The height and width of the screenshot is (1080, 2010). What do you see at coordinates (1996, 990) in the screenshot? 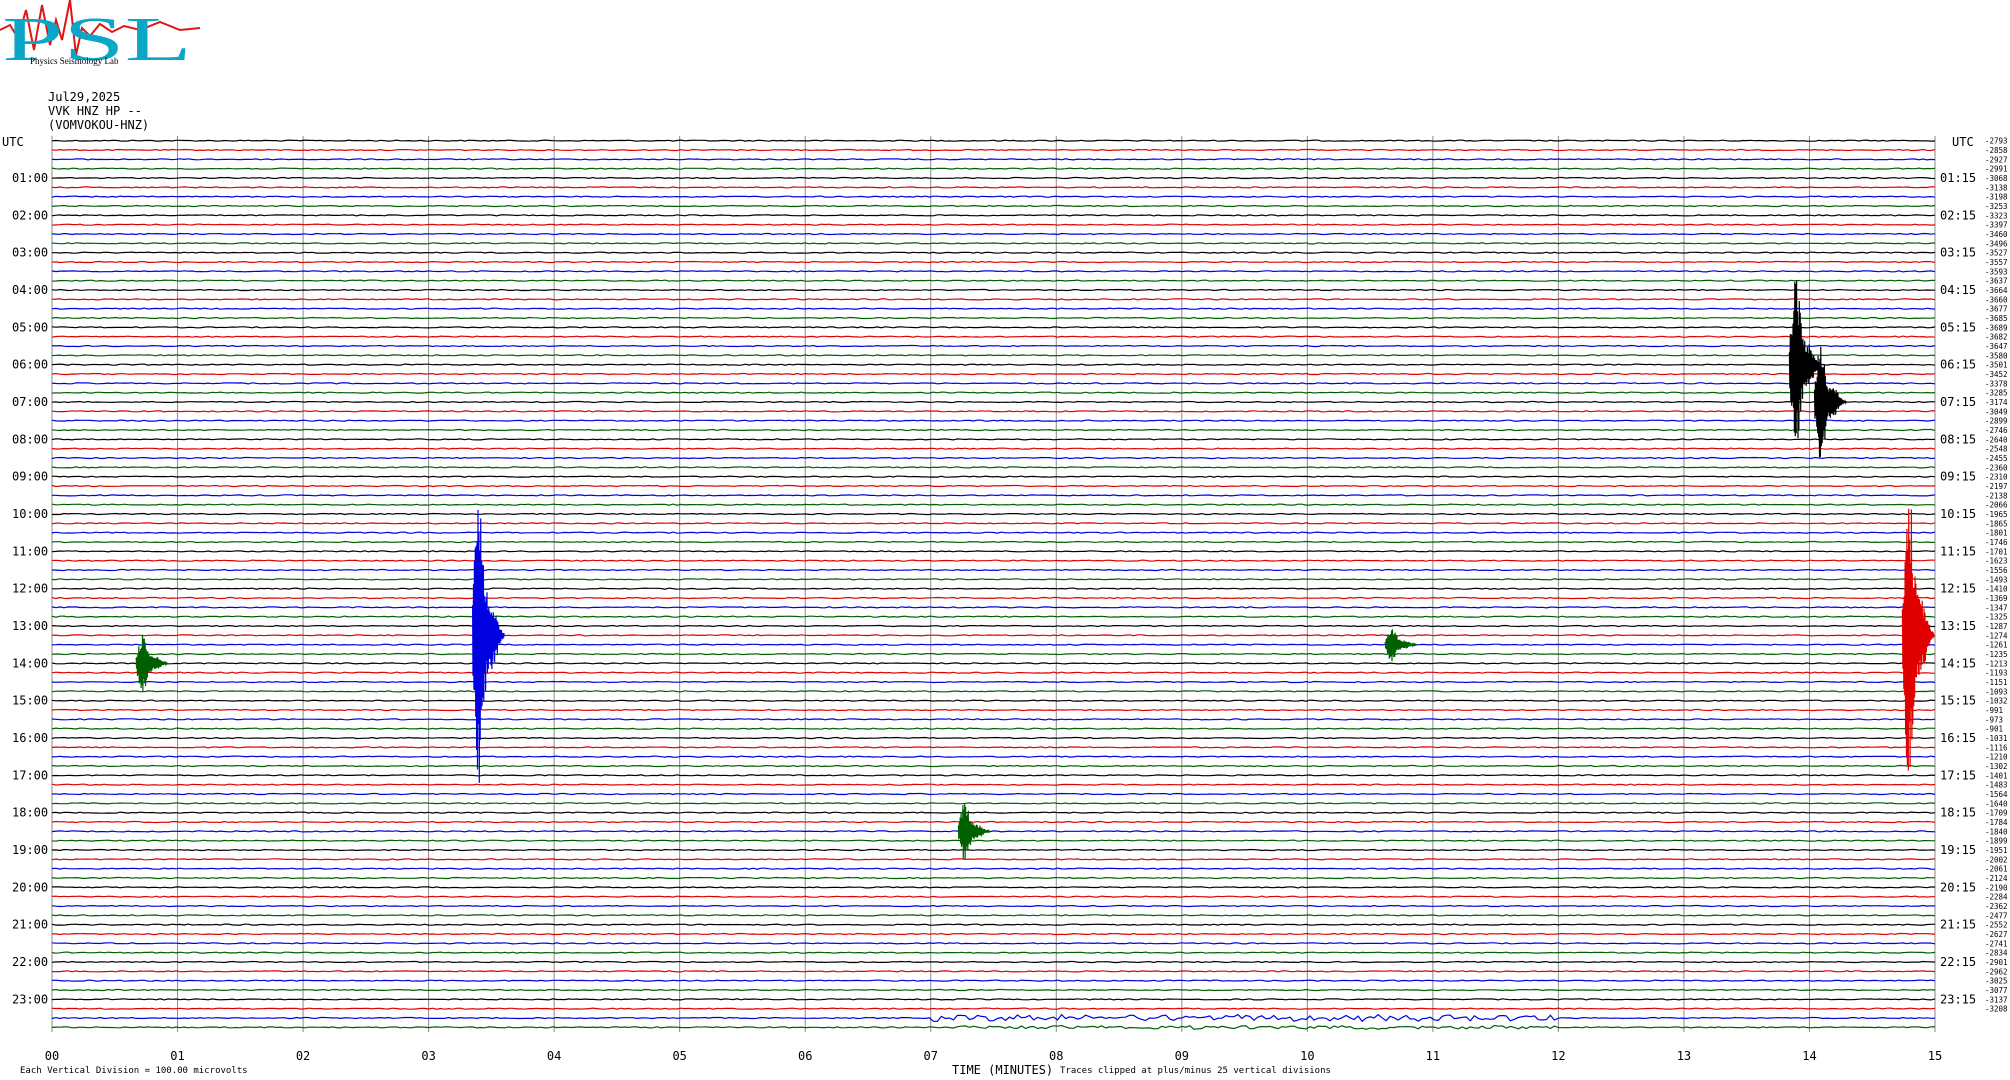
I see `trace-offset-value: -3077` at bounding box center [1996, 990].